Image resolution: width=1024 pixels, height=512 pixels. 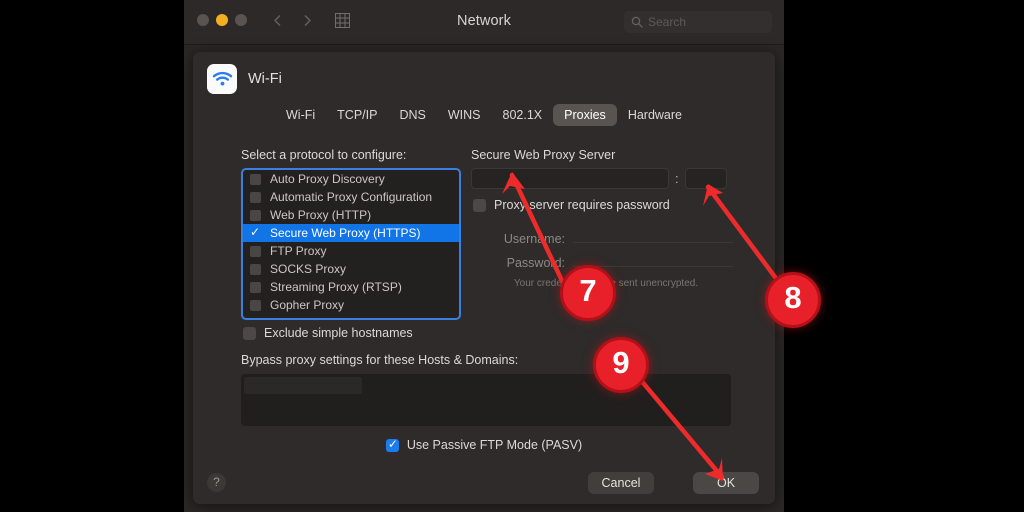 I want to click on password-field, so click(x=653, y=259).